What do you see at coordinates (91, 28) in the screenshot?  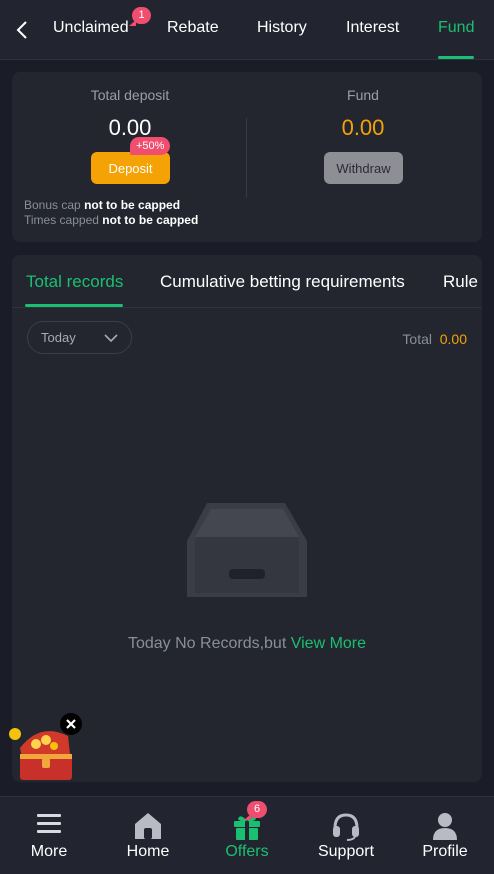 I see `tab-unclaimed: Unclaimed` at bounding box center [91, 28].